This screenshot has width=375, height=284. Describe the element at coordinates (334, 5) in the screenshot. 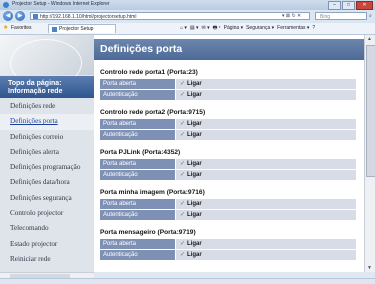

I see `minimize-button: –` at that location.